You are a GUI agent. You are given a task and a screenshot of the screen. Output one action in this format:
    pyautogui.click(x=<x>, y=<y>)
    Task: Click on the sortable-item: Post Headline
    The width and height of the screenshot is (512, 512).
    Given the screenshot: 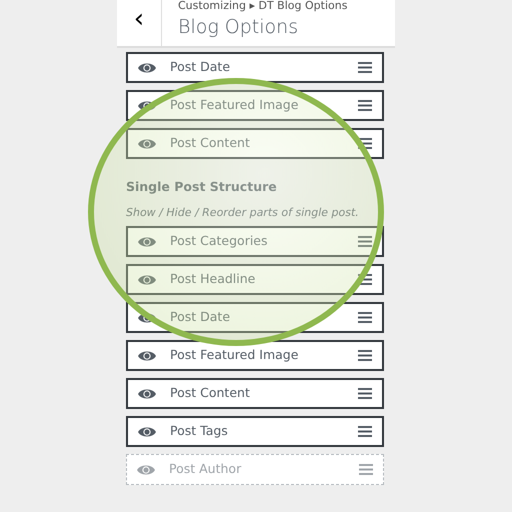 What is the action you would take?
    pyautogui.click(x=255, y=280)
    